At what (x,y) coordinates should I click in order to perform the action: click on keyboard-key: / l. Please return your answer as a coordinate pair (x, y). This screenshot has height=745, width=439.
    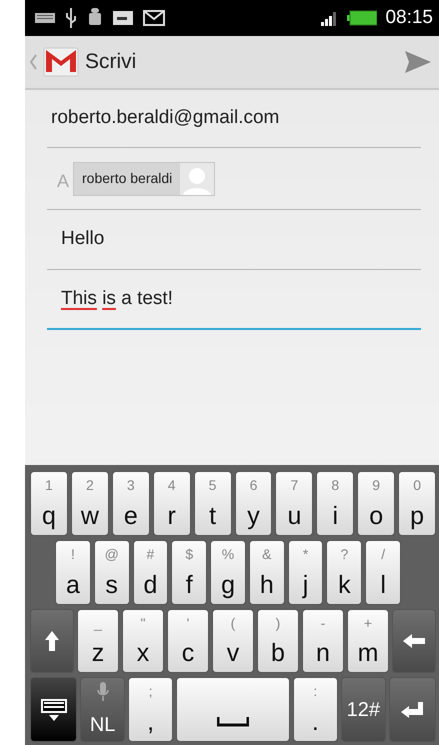
    Looking at the image, I should click on (383, 572).